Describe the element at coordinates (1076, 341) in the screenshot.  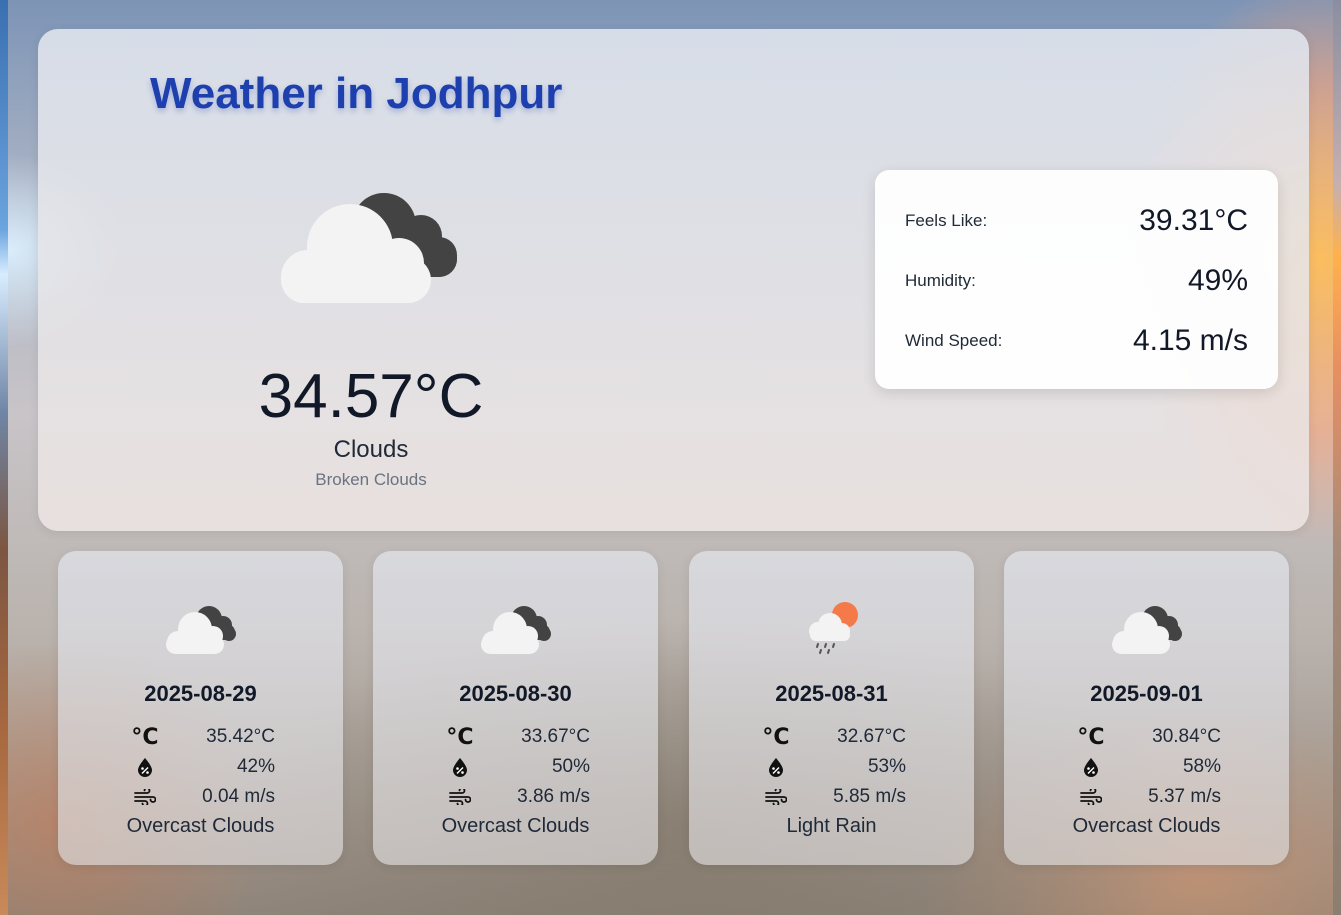
I see `wind-speed-row: Wind Speed: 4.15 m/s` at that location.